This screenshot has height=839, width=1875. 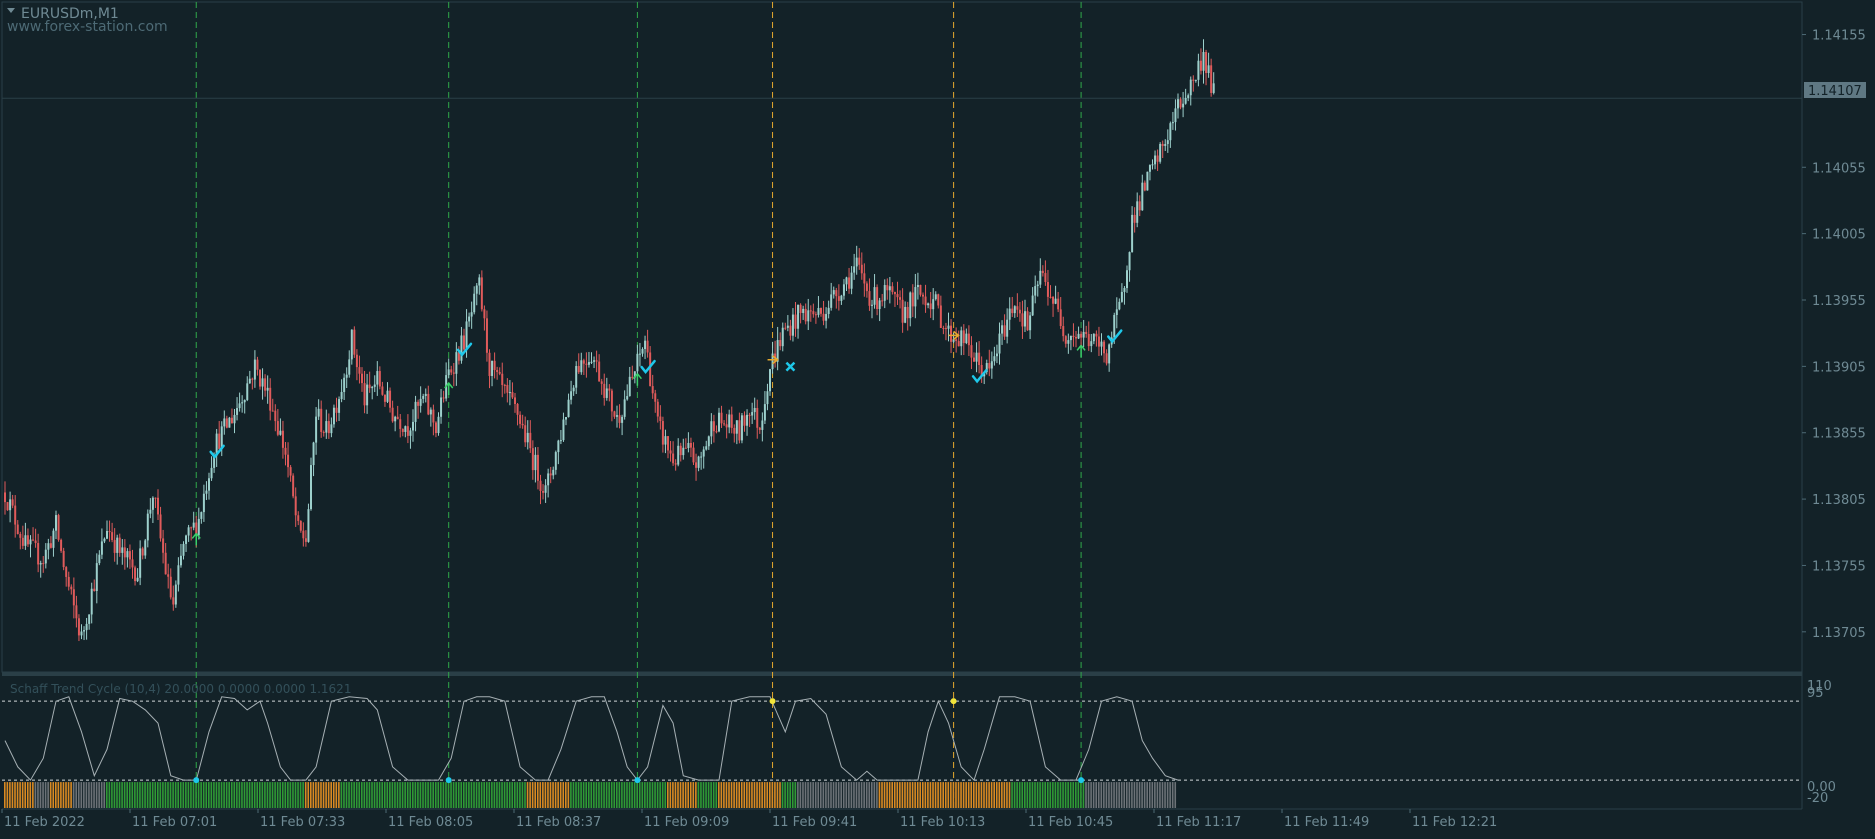 What do you see at coordinates (1815, 693) in the screenshot?
I see `stc-level-95: 95` at bounding box center [1815, 693].